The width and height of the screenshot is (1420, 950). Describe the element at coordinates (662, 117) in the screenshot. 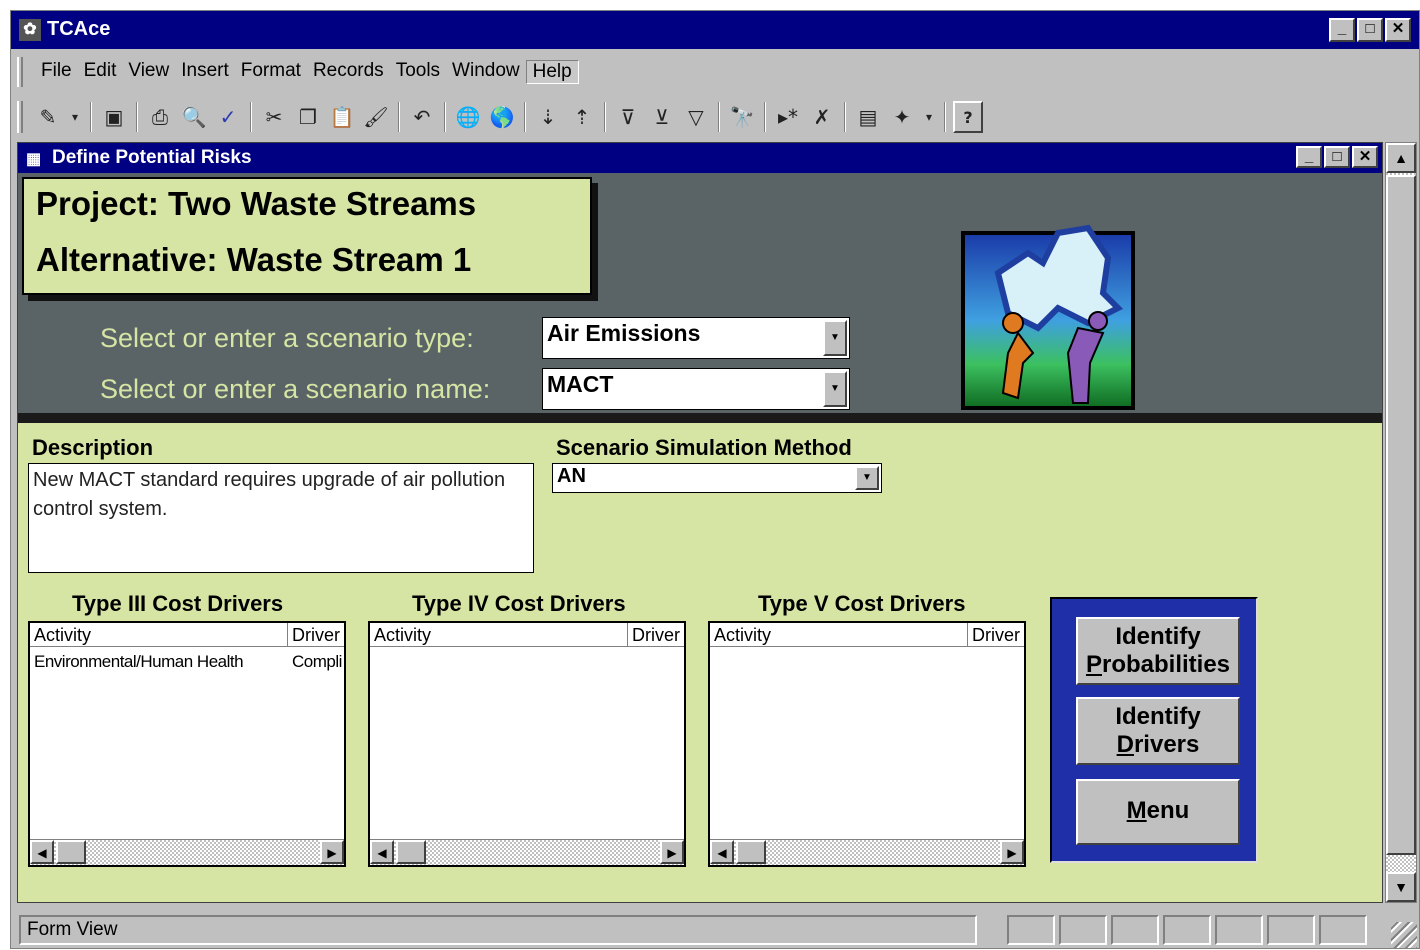

I see `filter-by-form-icon: ⊻` at that location.